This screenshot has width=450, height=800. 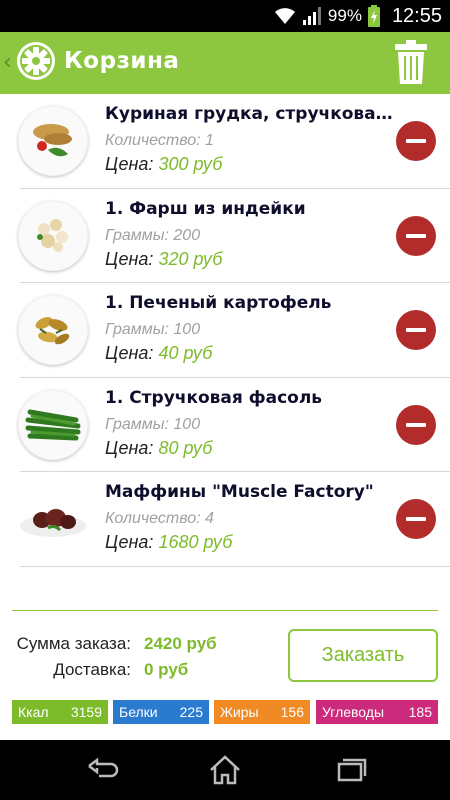 What do you see at coordinates (416, 15) in the screenshot?
I see `clock: 12:55` at bounding box center [416, 15].